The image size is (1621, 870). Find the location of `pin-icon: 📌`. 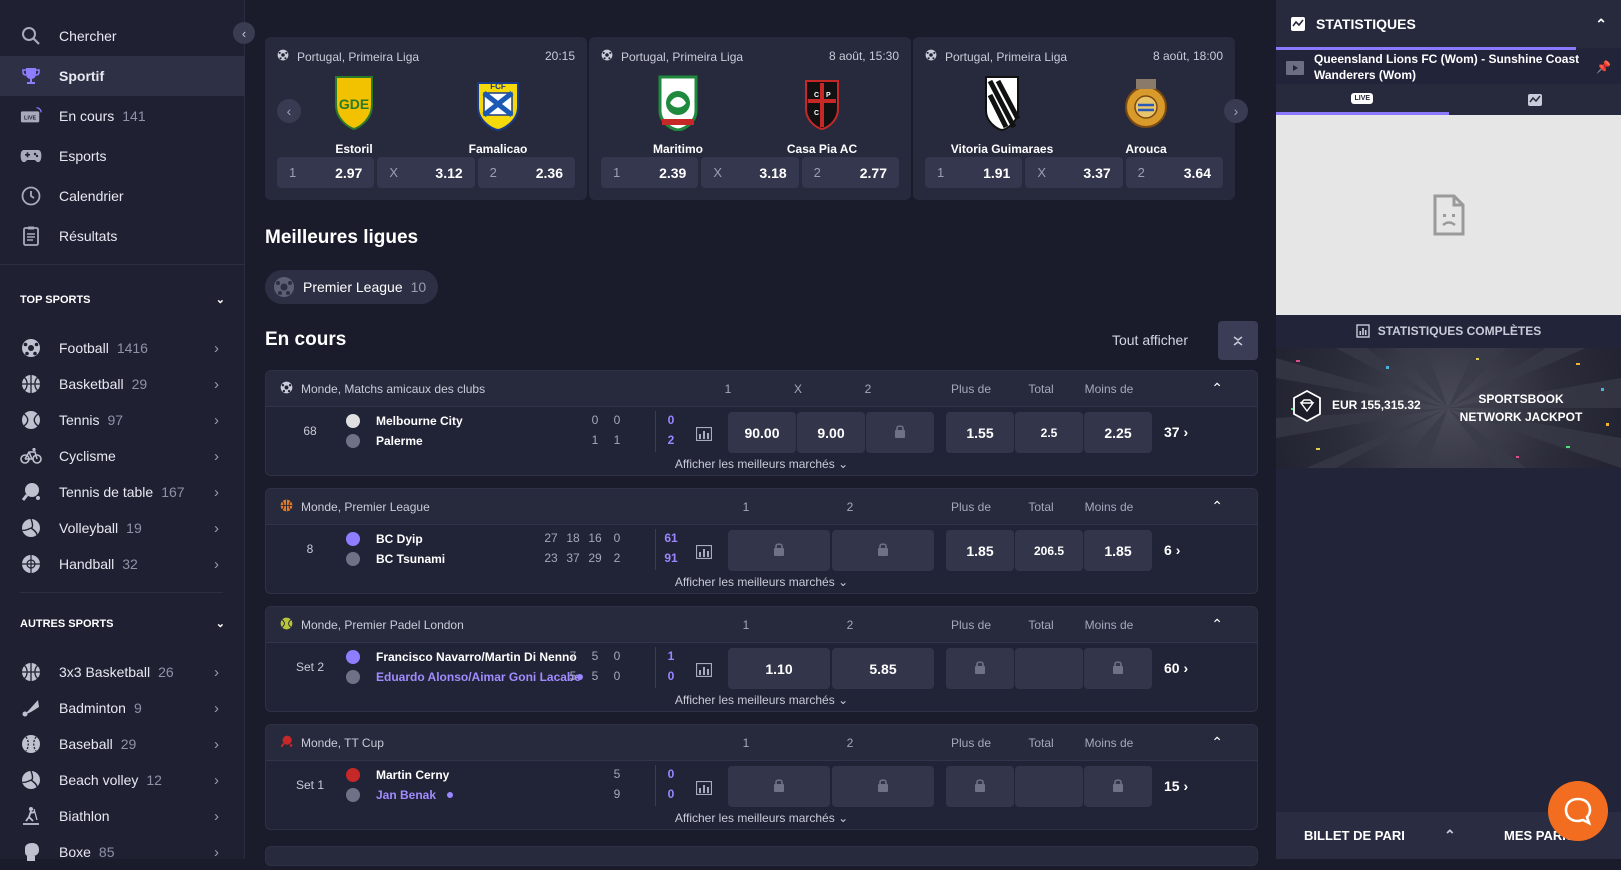

pin-icon: 📌 is located at coordinates (1603, 67).